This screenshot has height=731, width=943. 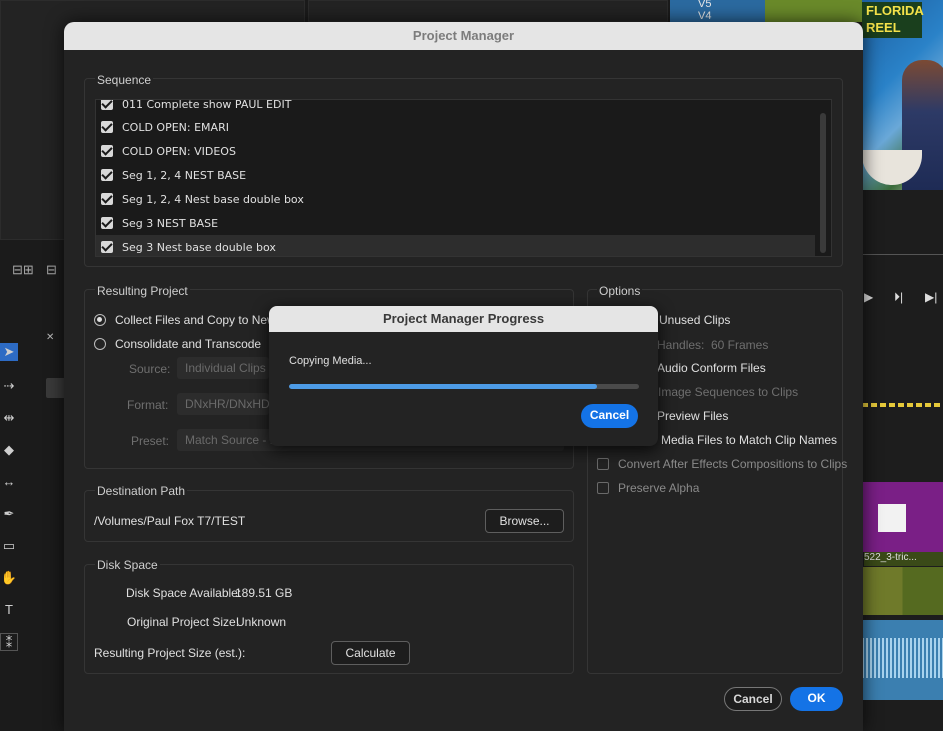 I want to click on resulting-size-label: Resulting Project Size (est.):, so click(x=170, y=653).